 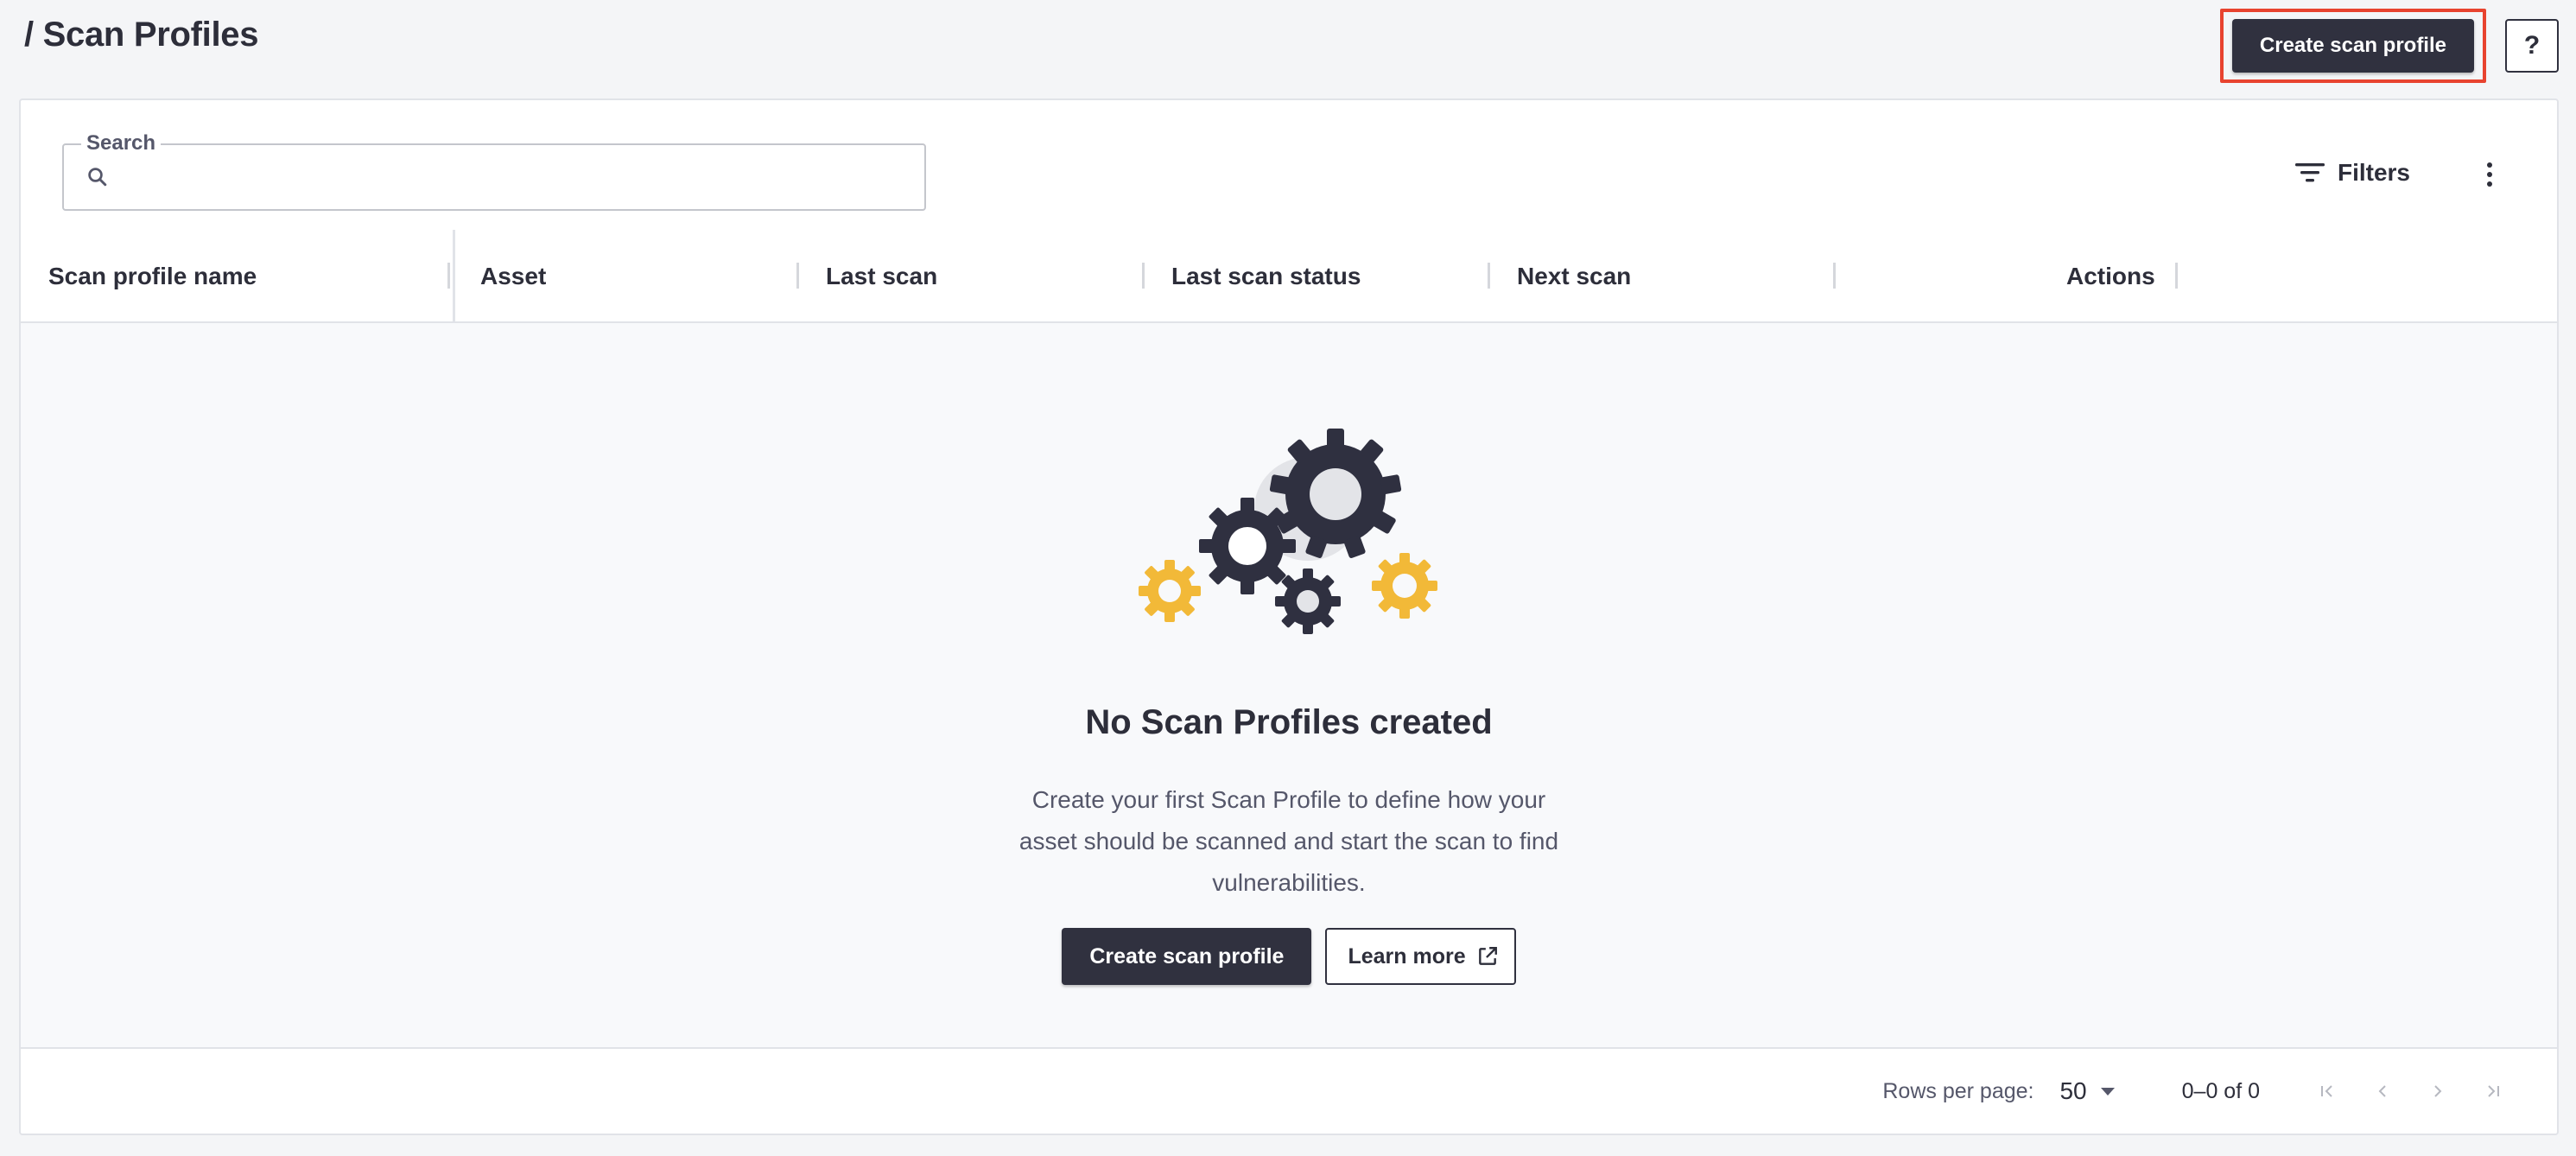 What do you see at coordinates (121, 143) in the screenshot?
I see `search-label: Search` at bounding box center [121, 143].